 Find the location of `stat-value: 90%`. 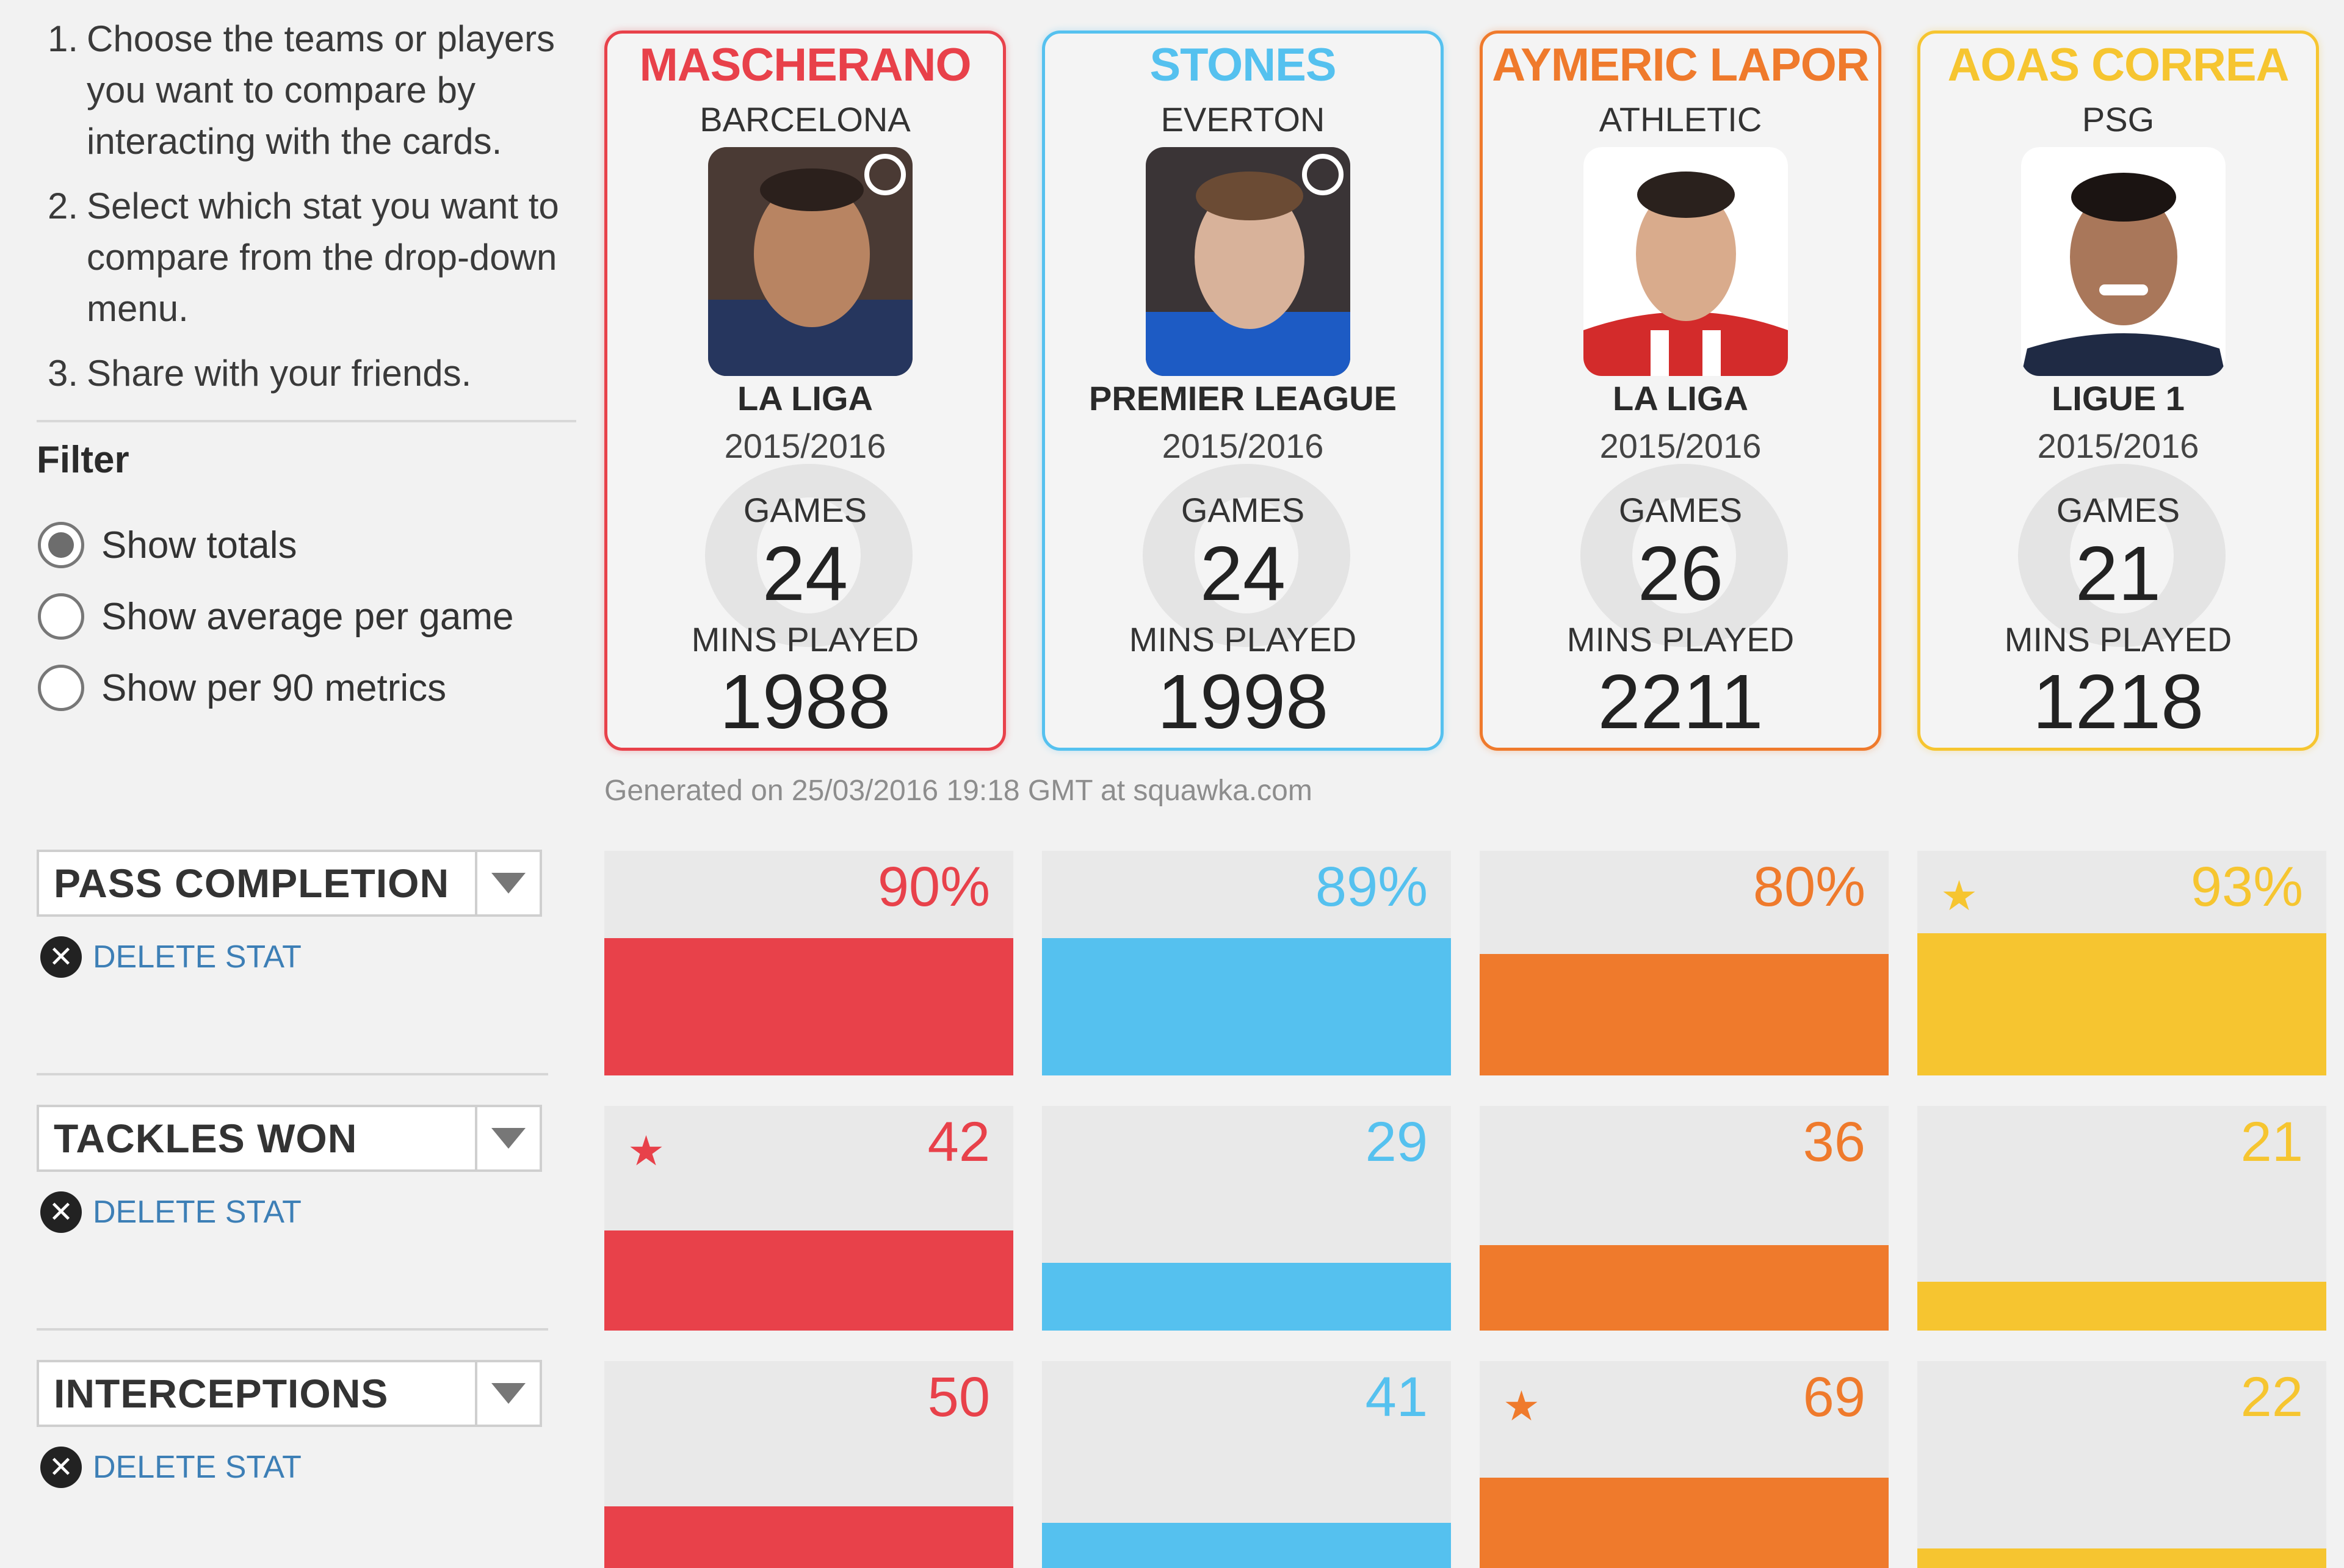

stat-value: 90% is located at coordinates (934, 887).